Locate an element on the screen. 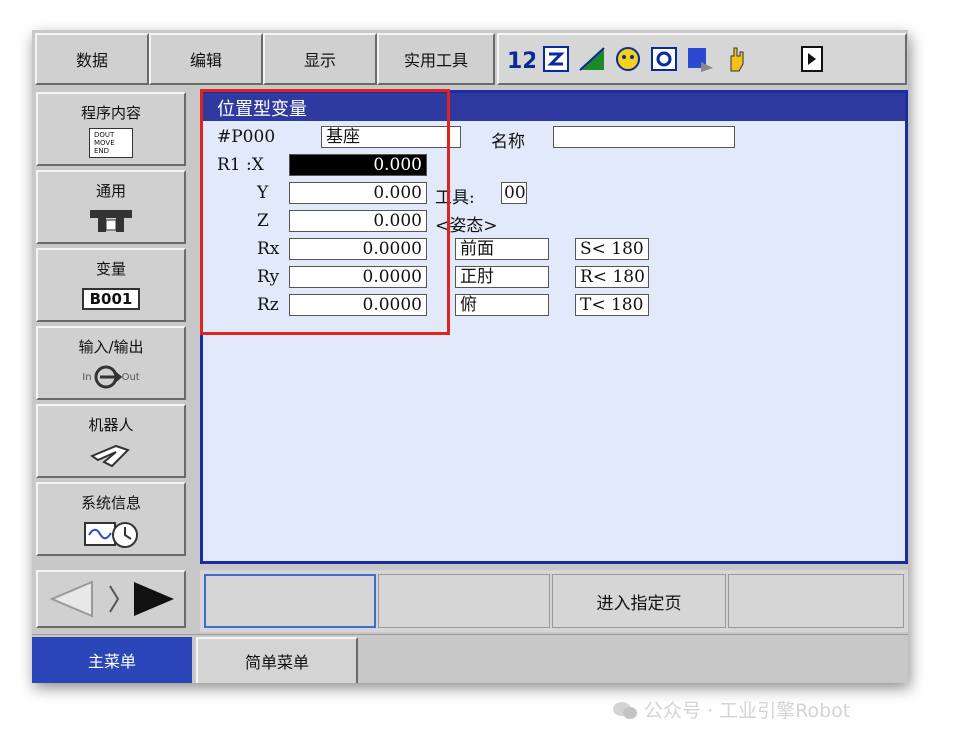 This screenshot has width=973, height=747. tool-field: 00 is located at coordinates (514, 193).